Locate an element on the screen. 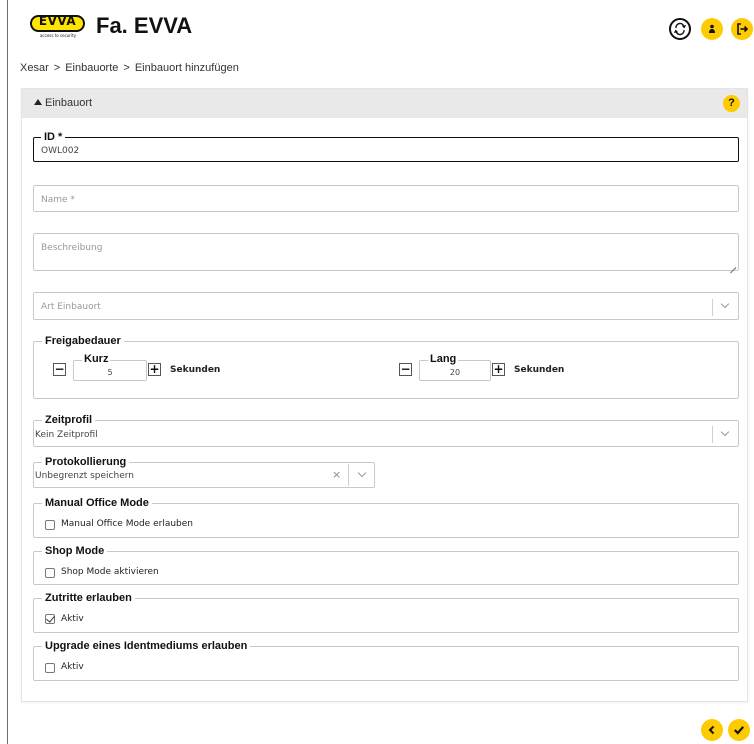 The width and height of the screenshot is (754, 744). kurz-stepper: − Kurz 5 + Sekunden is located at coordinates (143, 367).